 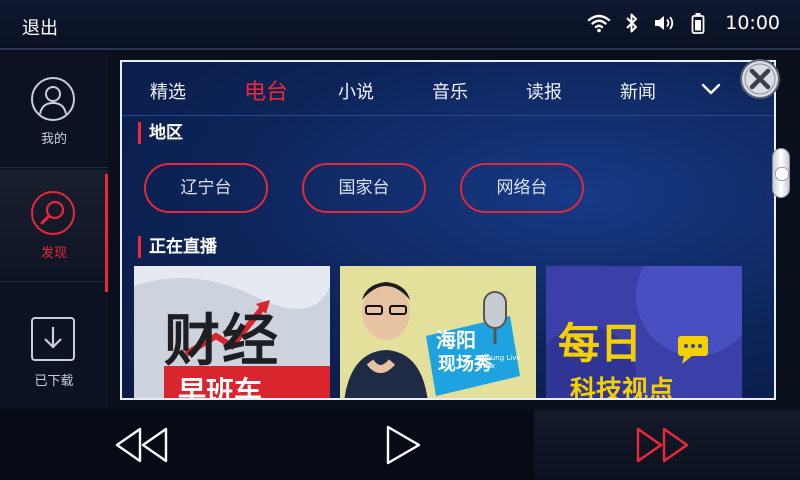 I want to click on bluetooth-icon, so click(x=632, y=23).